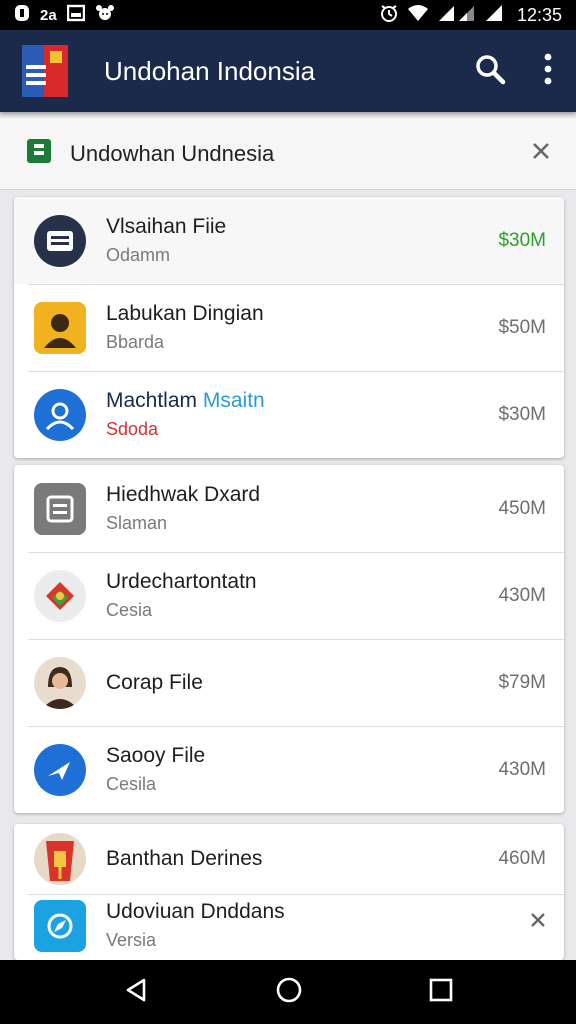 The image size is (576, 1024). What do you see at coordinates (297, 508) in the screenshot?
I see `list-item-texts: Hiedhwak Dxard Slaman` at bounding box center [297, 508].